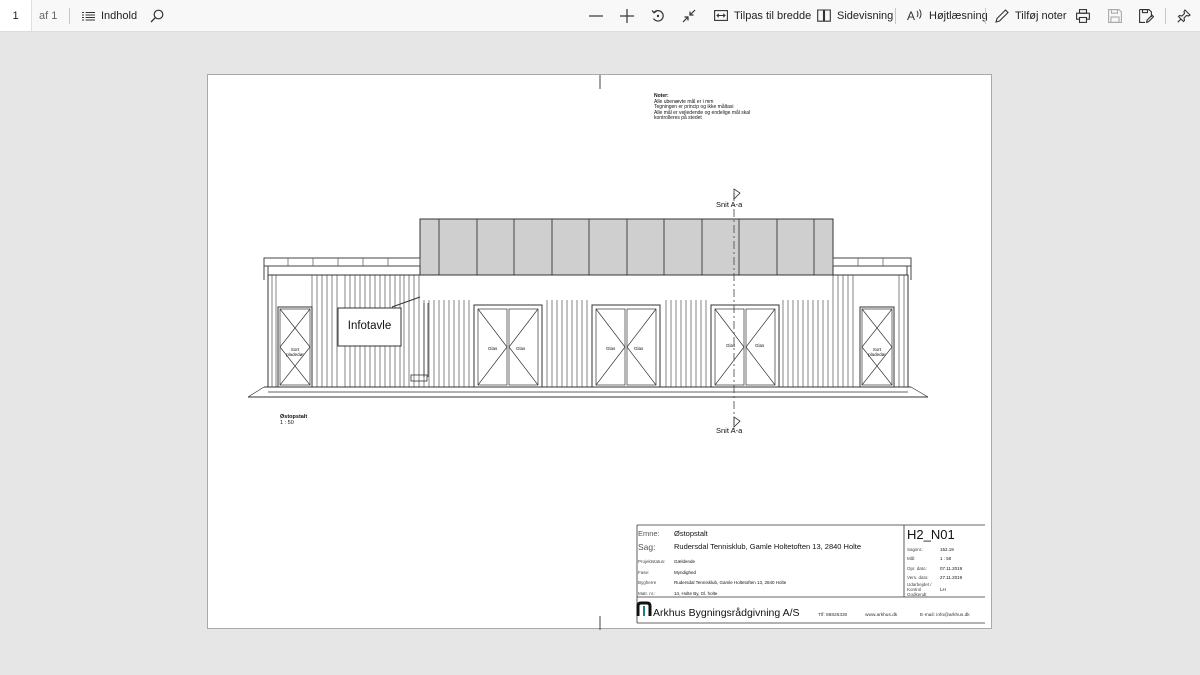 Image resolution: width=1200 pixels, height=675 pixels. Describe the element at coordinates (644, 572) in the screenshot. I see `tb-row-label: Fase:` at that location.